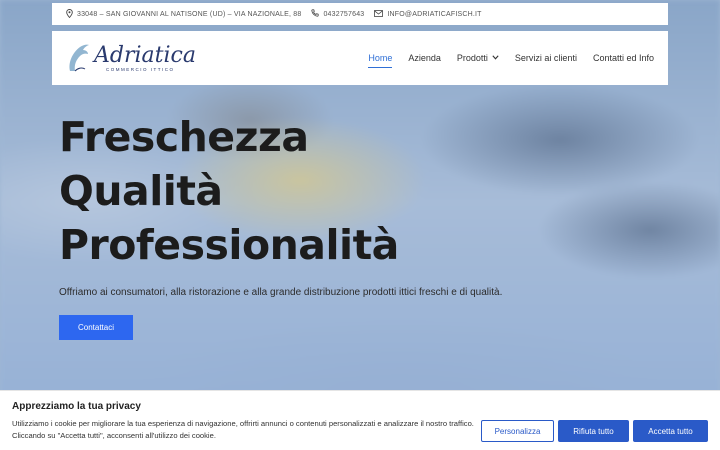  I want to click on phone-item: 0432757643, so click(337, 14).